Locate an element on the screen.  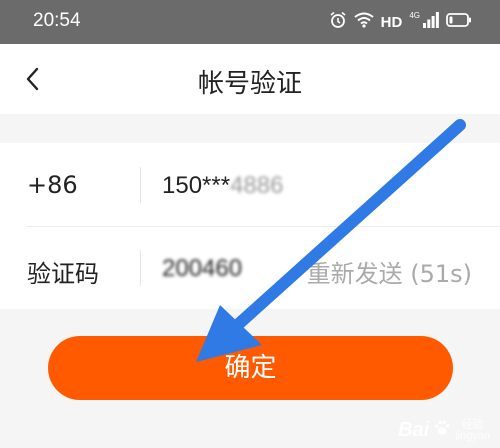
watermark-sub: 经验 jingyan is located at coordinates (472, 430).